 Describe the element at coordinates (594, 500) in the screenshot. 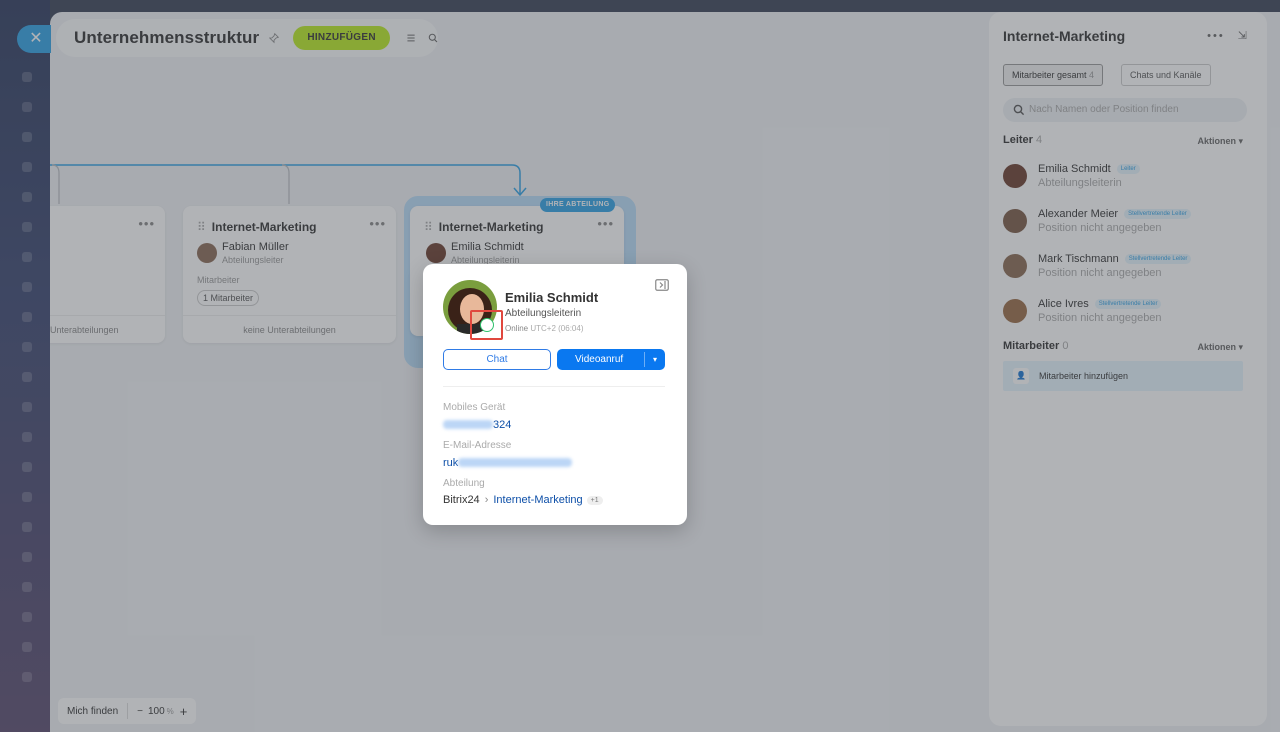

I see `more-departments-badge: +1` at that location.